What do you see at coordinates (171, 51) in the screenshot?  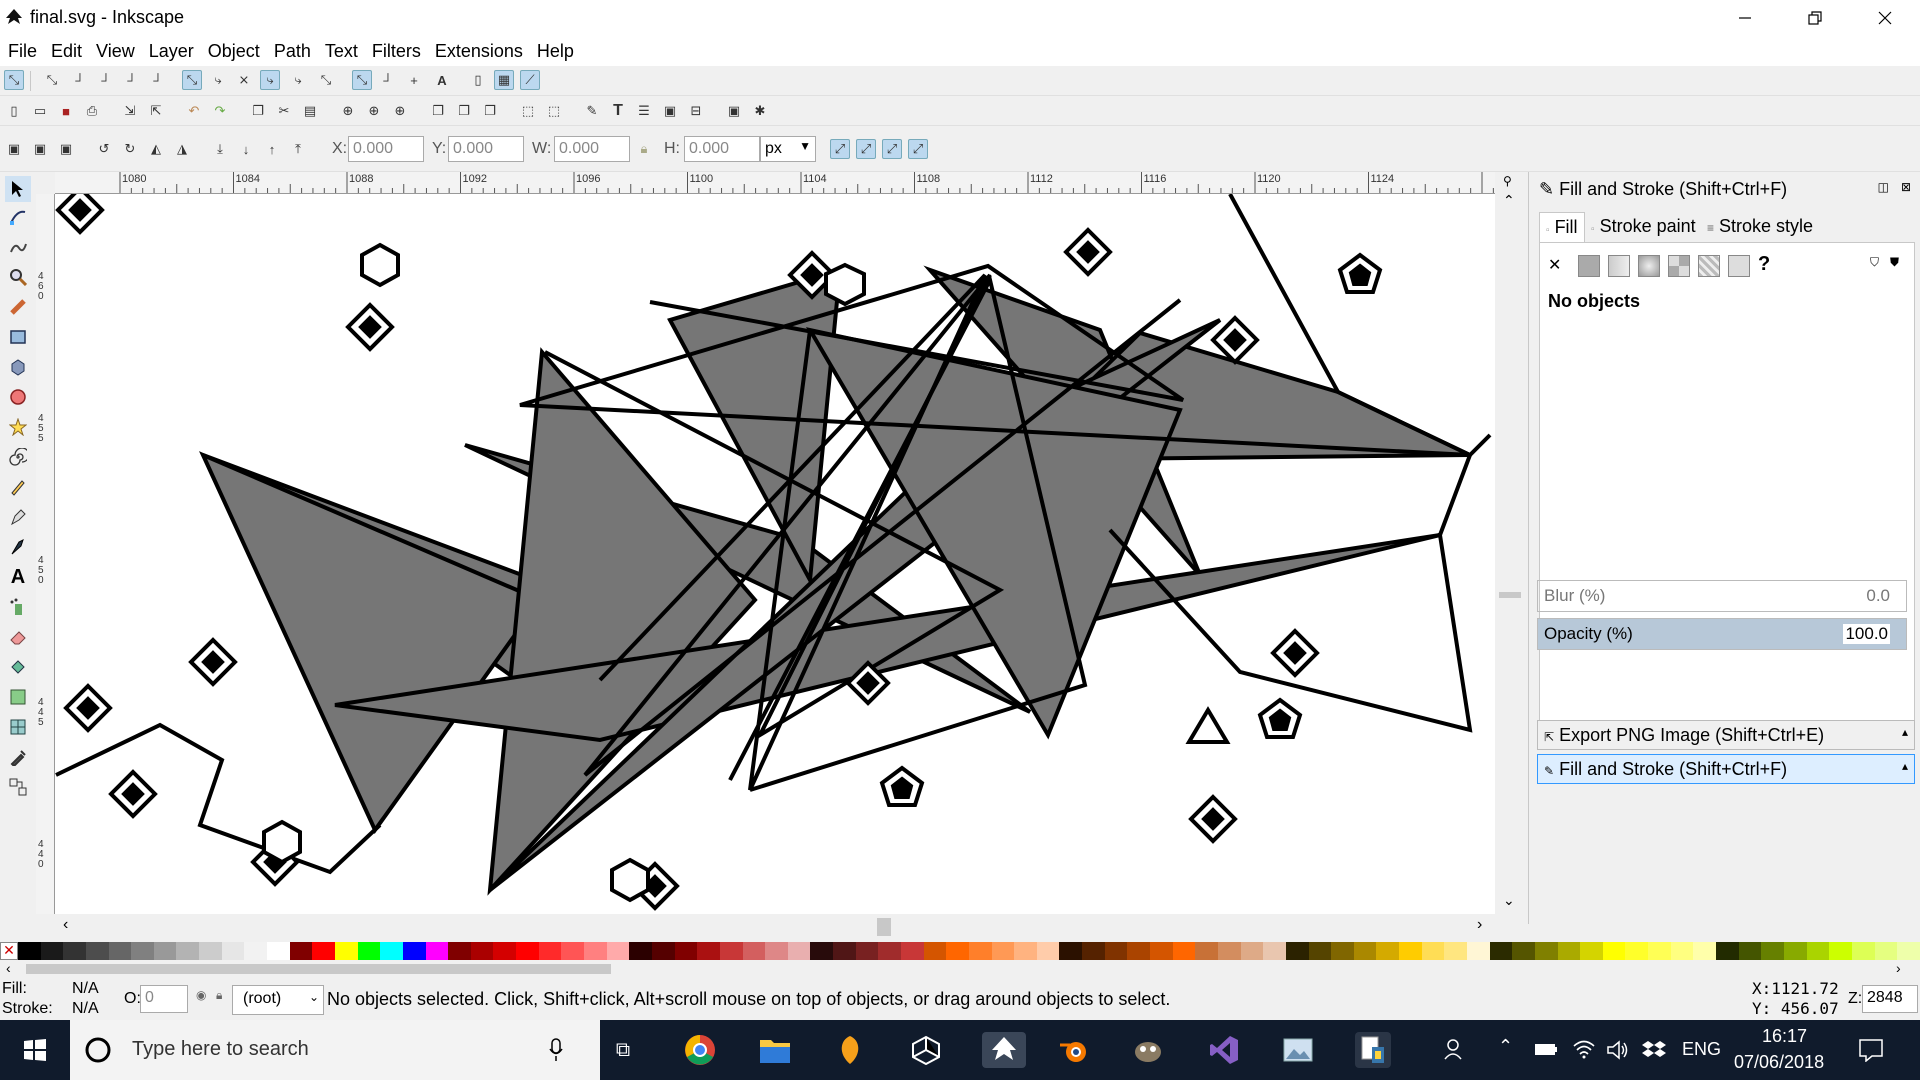 I see `menu-layer: Layer` at bounding box center [171, 51].